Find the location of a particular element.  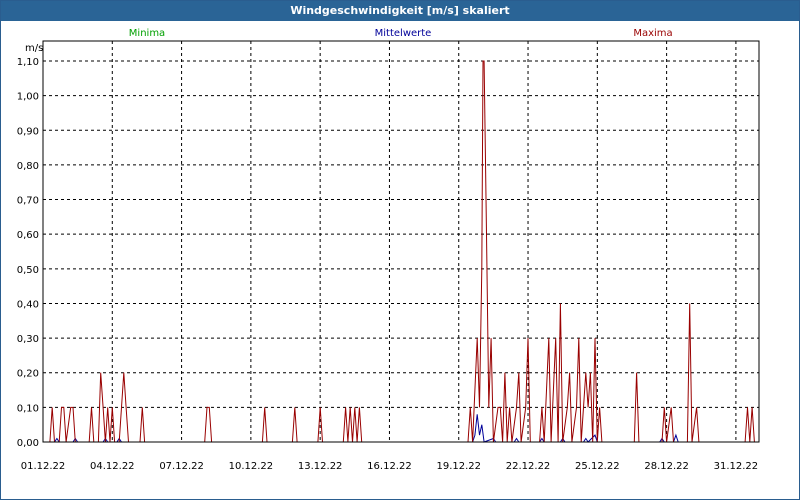

x-tick-label: 04.12.22 is located at coordinates (112, 466).